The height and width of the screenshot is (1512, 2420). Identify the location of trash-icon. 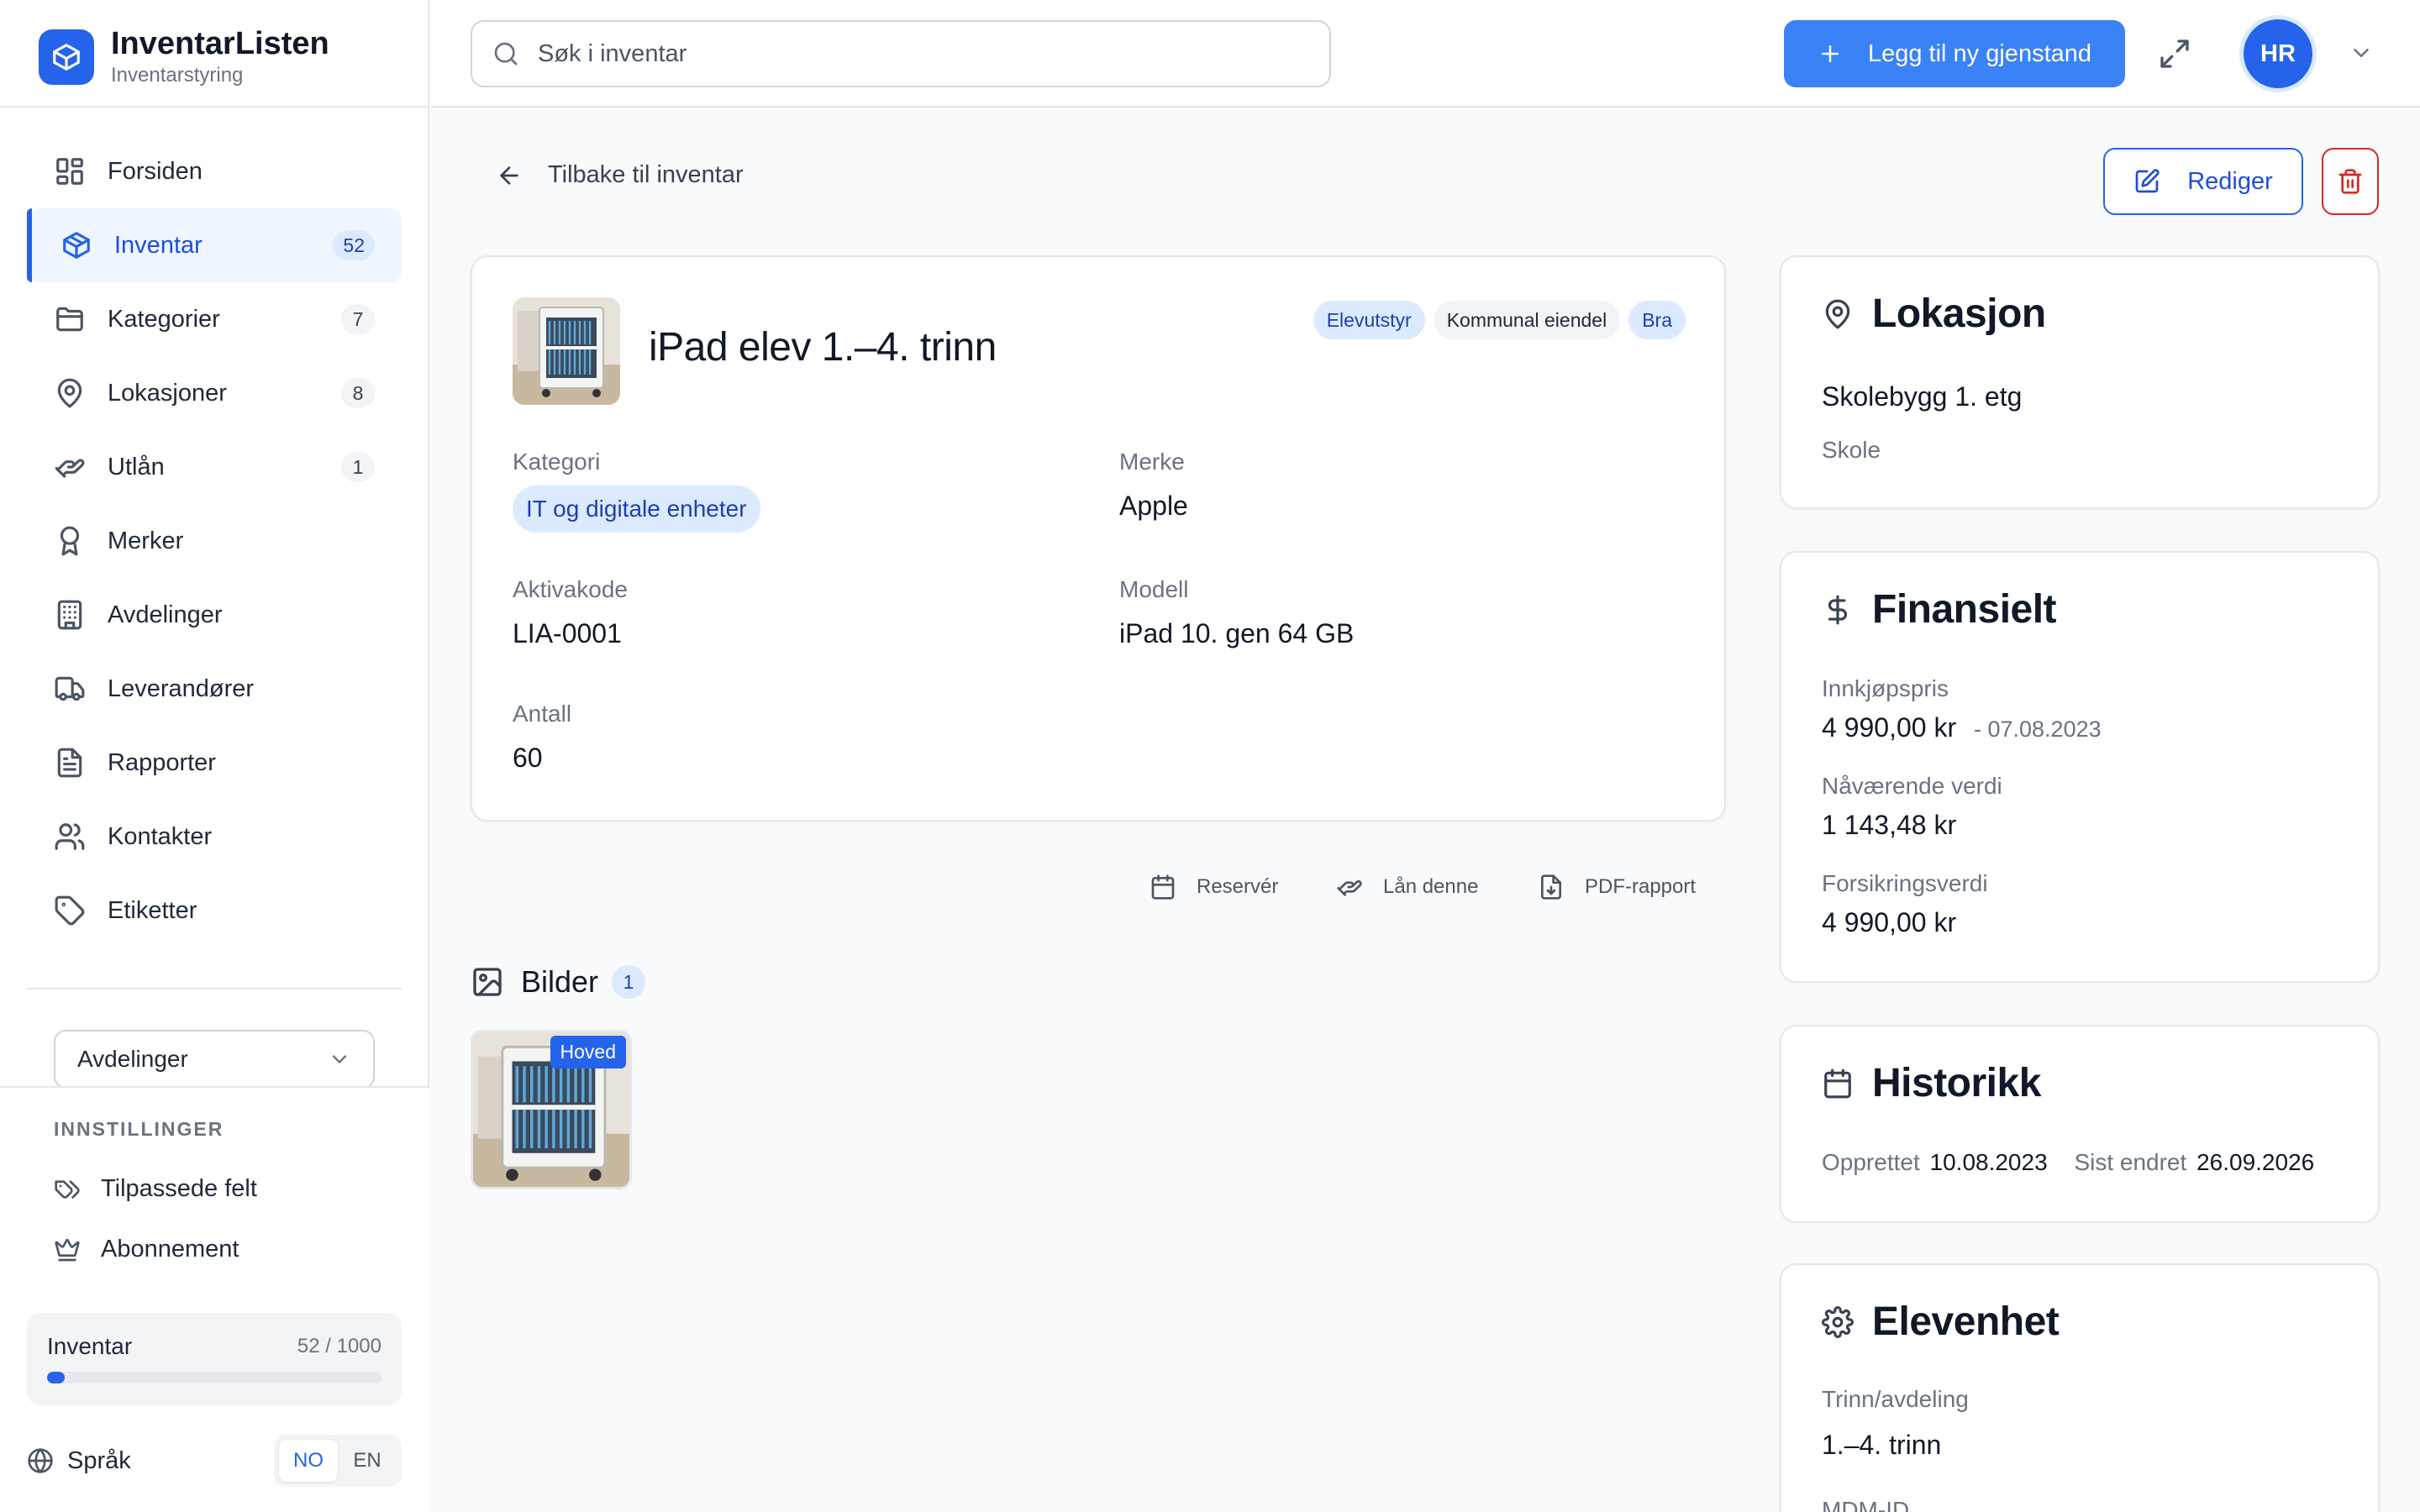
(2350, 181).